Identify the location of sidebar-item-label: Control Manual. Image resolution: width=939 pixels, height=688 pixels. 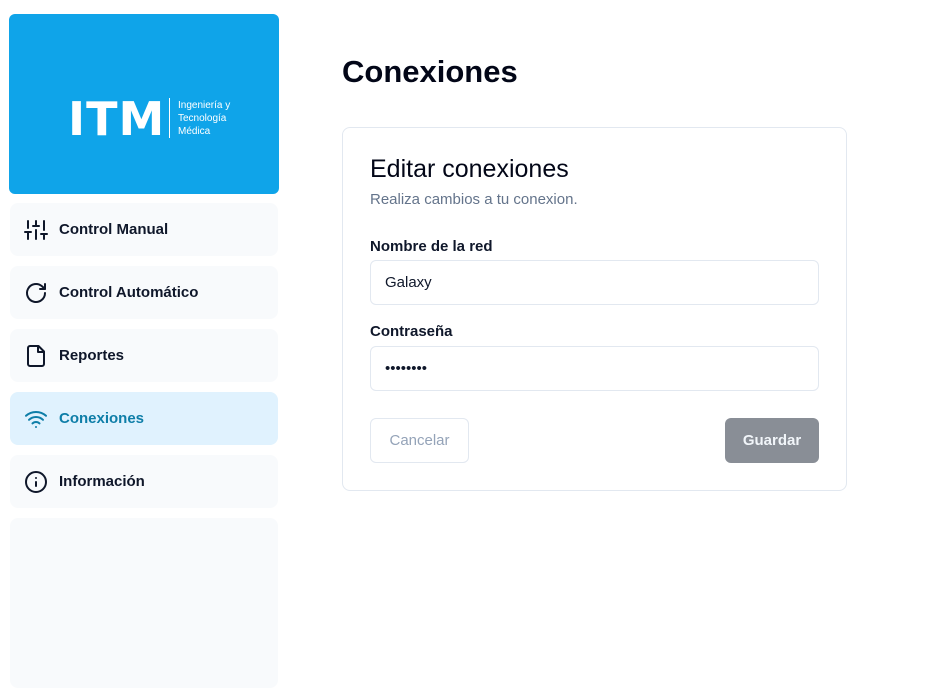
(114, 229).